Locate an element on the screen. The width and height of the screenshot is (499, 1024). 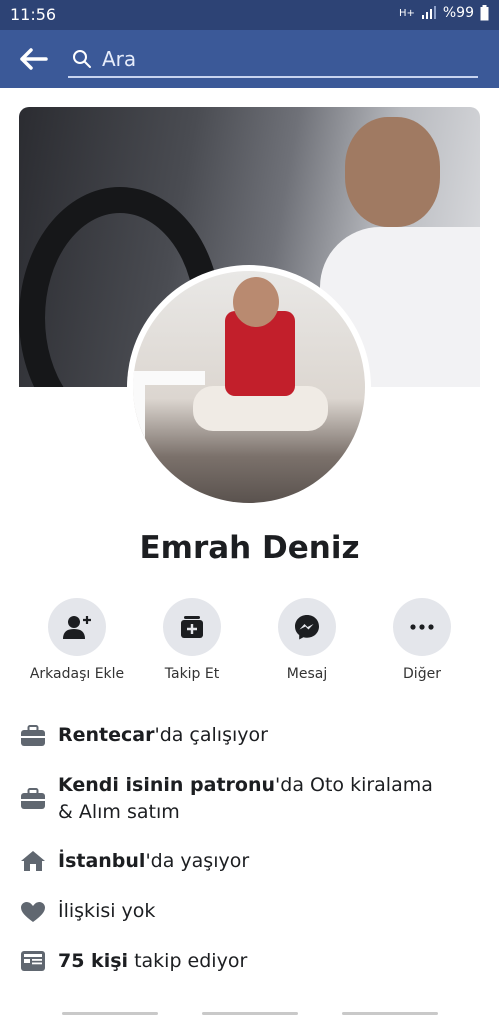
messenger-icon is located at coordinates (307, 627).